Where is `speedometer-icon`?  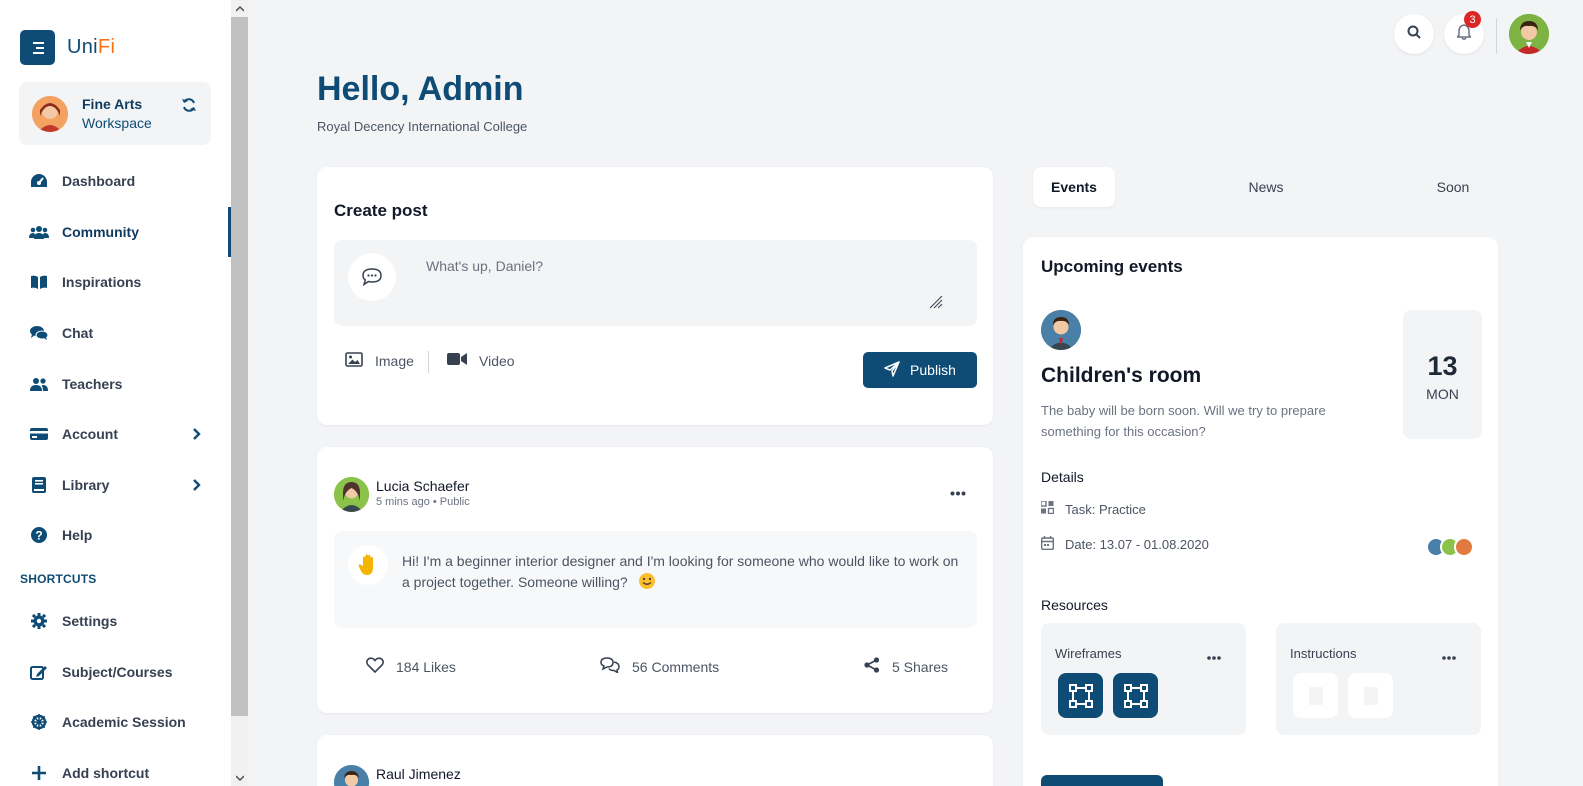 speedometer-icon is located at coordinates (39, 181).